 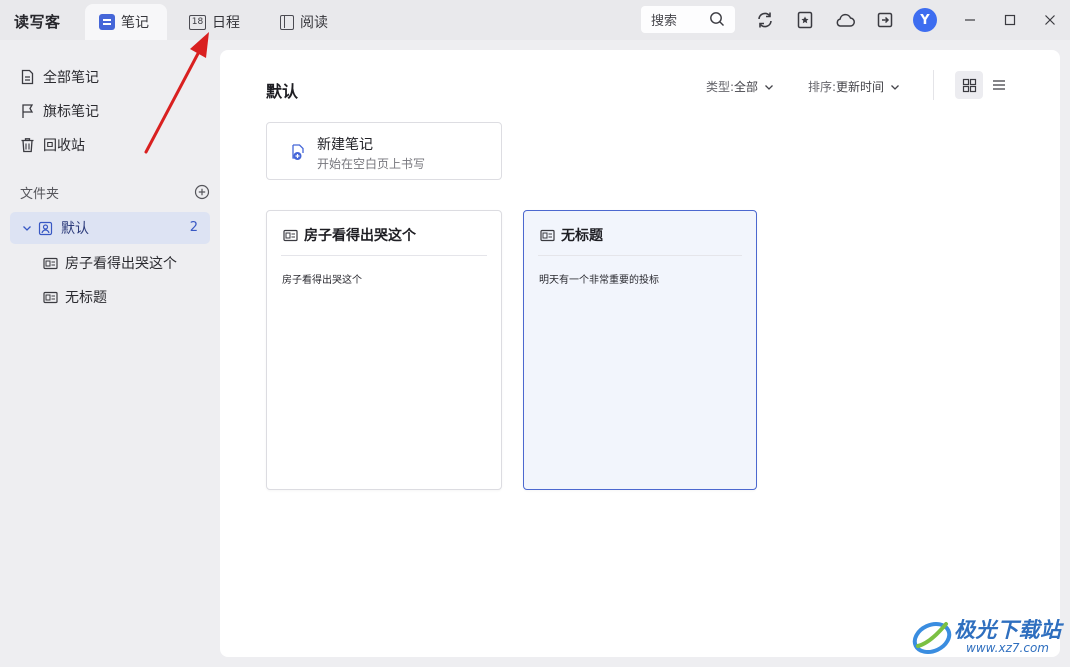 What do you see at coordinates (115, 192) in the screenshot?
I see `folders-header: 文件夹` at bounding box center [115, 192].